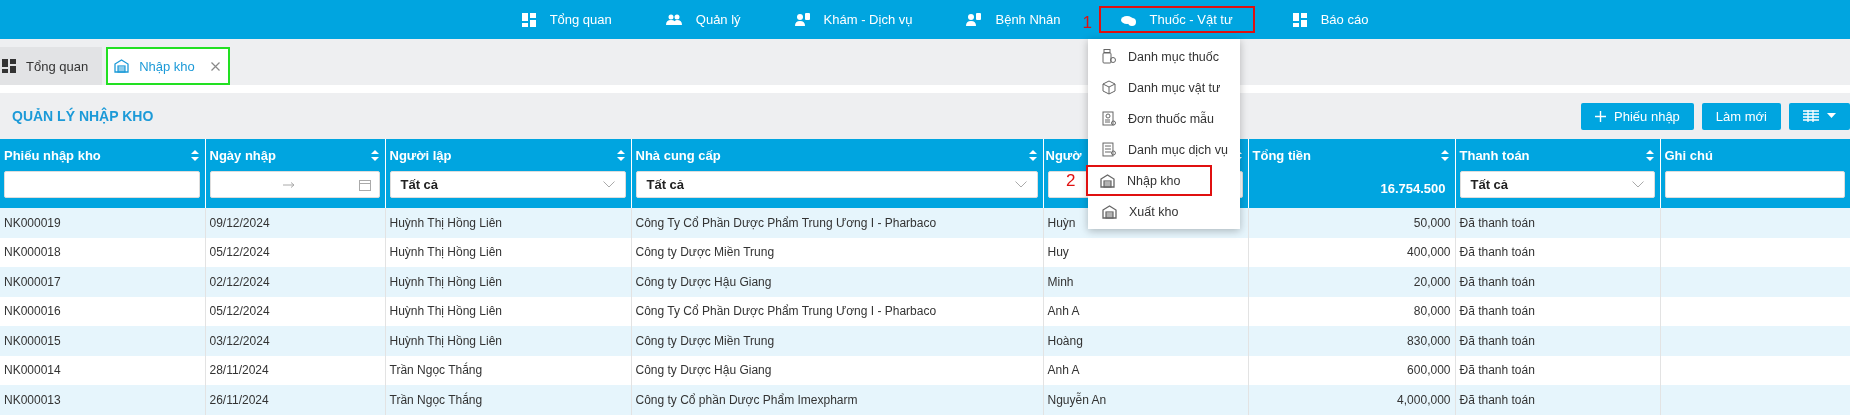  I want to click on people-icon, so click(673, 19).